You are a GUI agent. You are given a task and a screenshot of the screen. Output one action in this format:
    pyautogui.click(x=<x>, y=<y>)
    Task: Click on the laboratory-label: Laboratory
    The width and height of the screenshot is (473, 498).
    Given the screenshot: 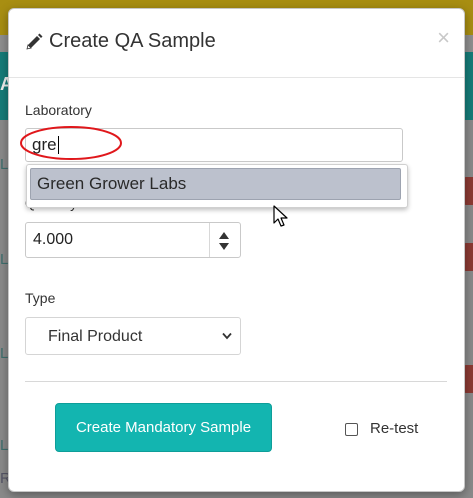 What is the action you would take?
    pyautogui.click(x=58, y=110)
    